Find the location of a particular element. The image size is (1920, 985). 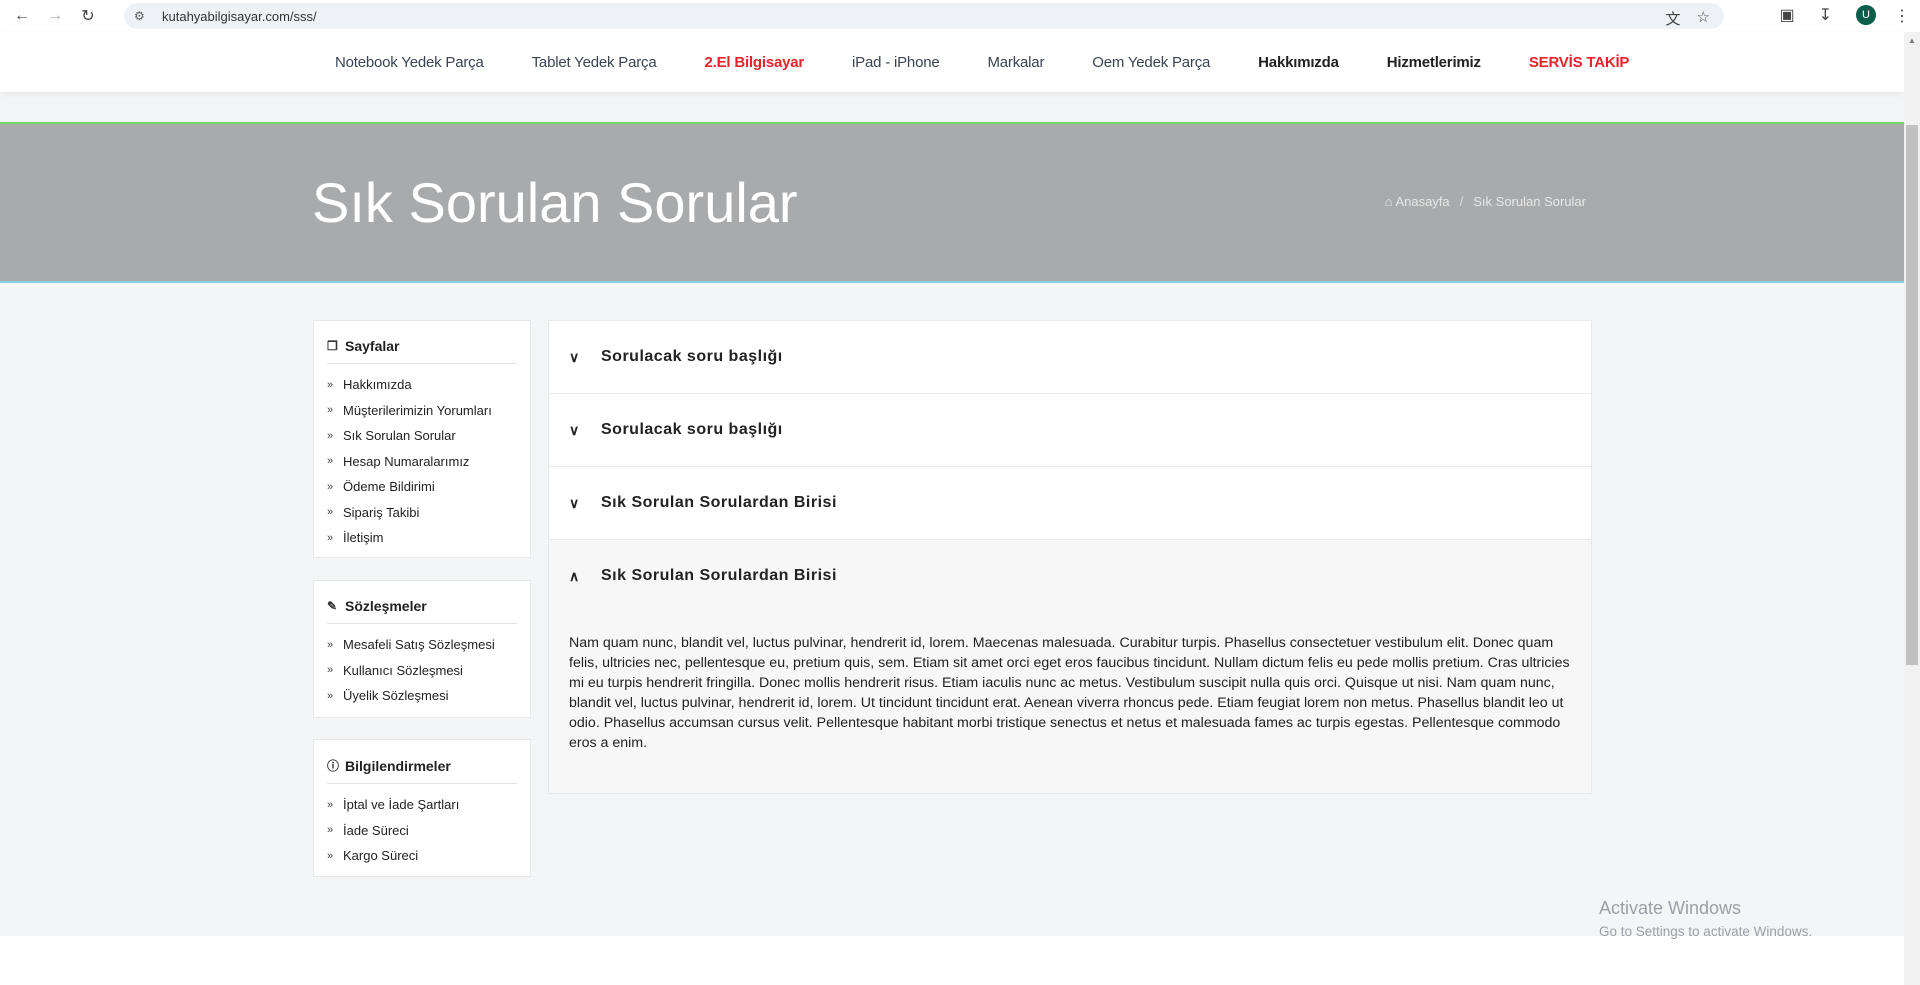

nav-item-5: Oem Yedek Parça is located at coordinates (1151, 62).